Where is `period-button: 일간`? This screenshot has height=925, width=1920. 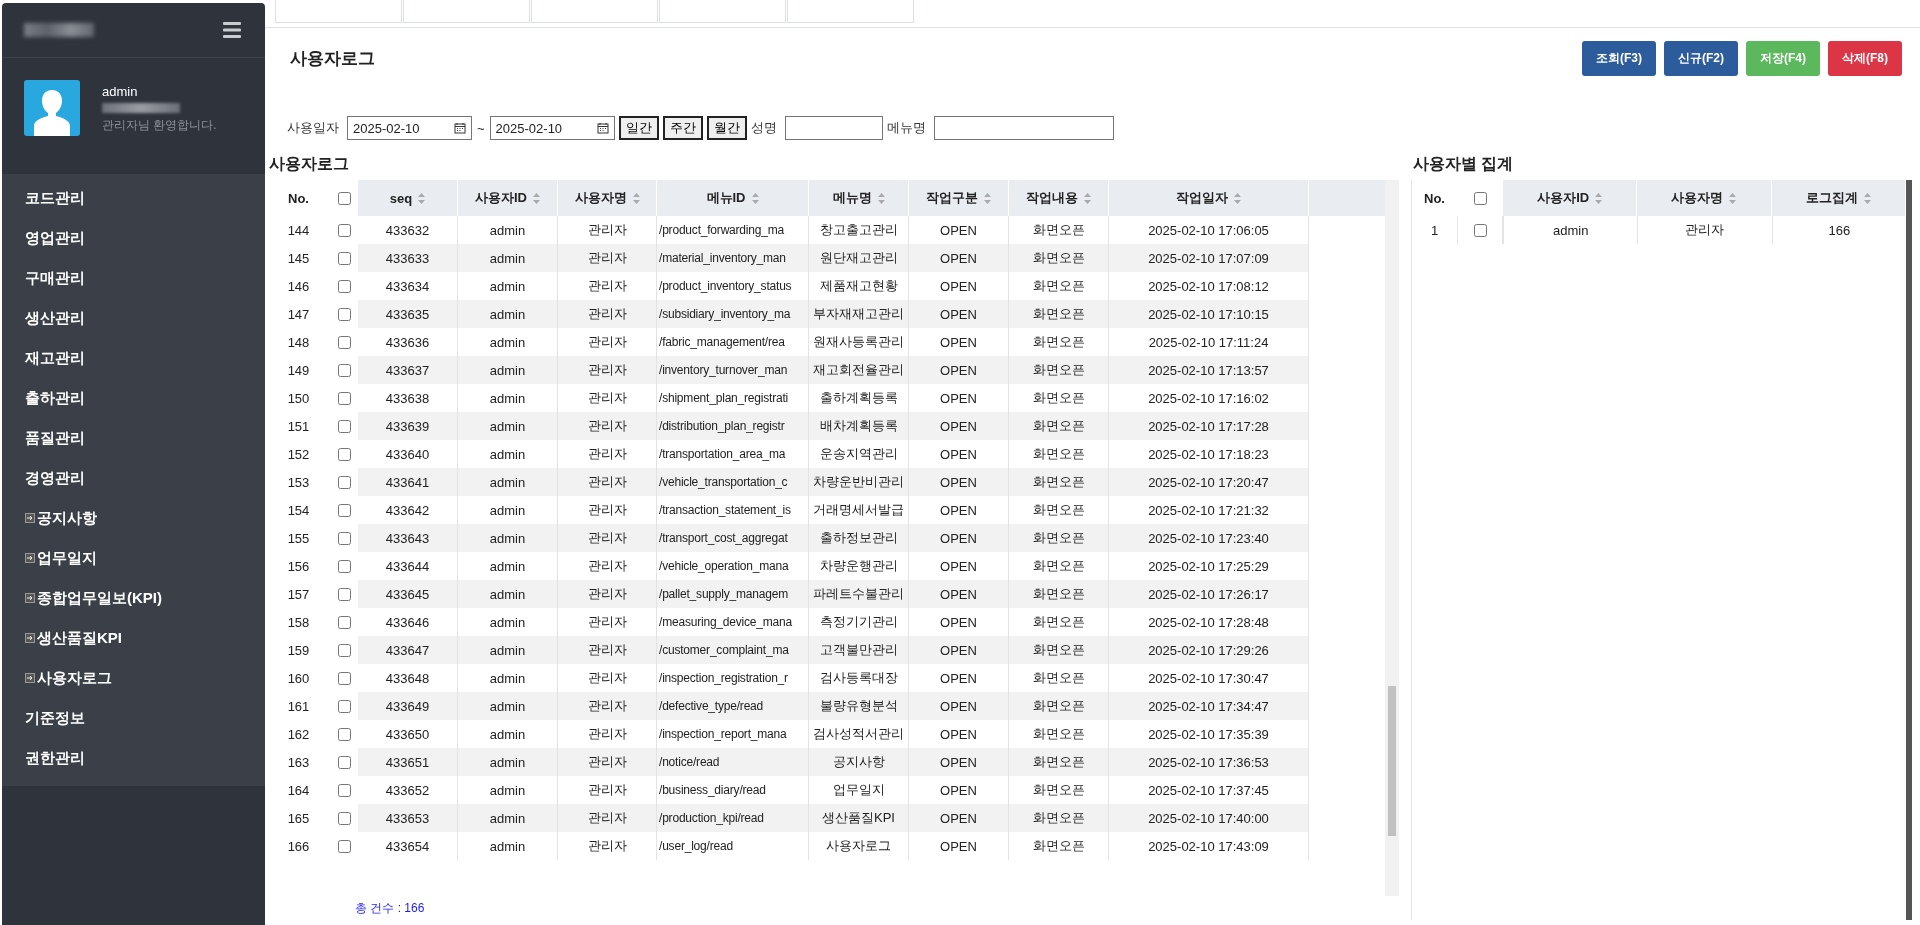
period-button: 일간 is located at coordinates (638, 128).